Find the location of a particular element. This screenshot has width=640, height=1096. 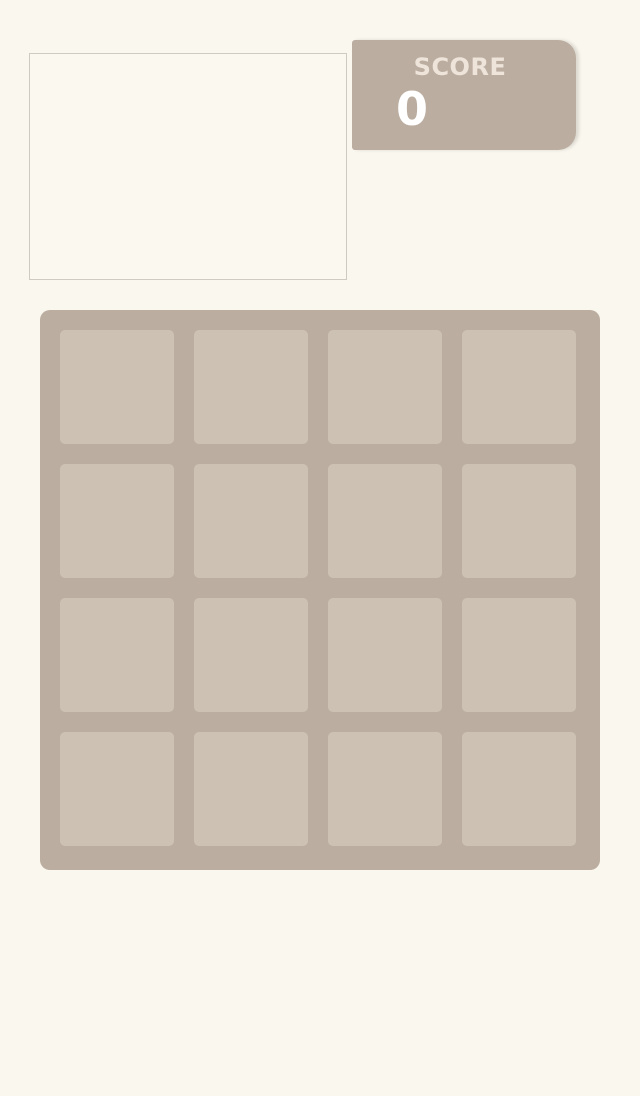

score-box: SCORE 0 is located at coordinates (464, 95).